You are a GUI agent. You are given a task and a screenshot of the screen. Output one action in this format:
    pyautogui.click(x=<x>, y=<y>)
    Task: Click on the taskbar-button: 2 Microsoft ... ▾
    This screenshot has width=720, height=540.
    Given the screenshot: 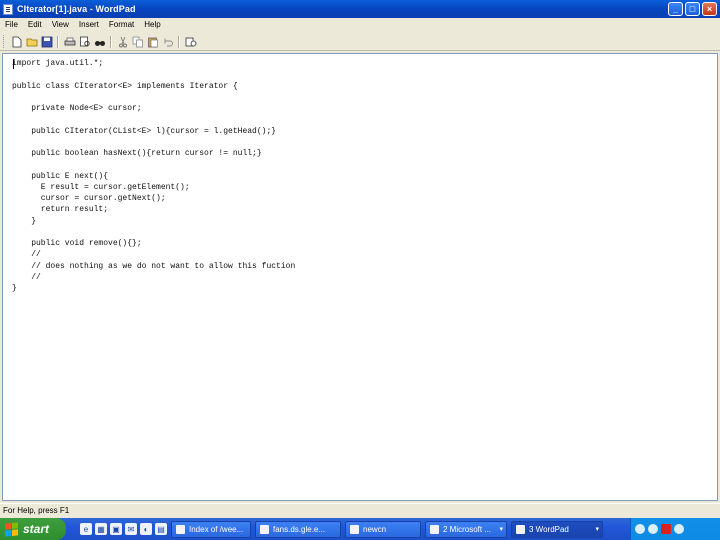 What is the action you would take?
    pyautogui.click(x=466, y=529)
    